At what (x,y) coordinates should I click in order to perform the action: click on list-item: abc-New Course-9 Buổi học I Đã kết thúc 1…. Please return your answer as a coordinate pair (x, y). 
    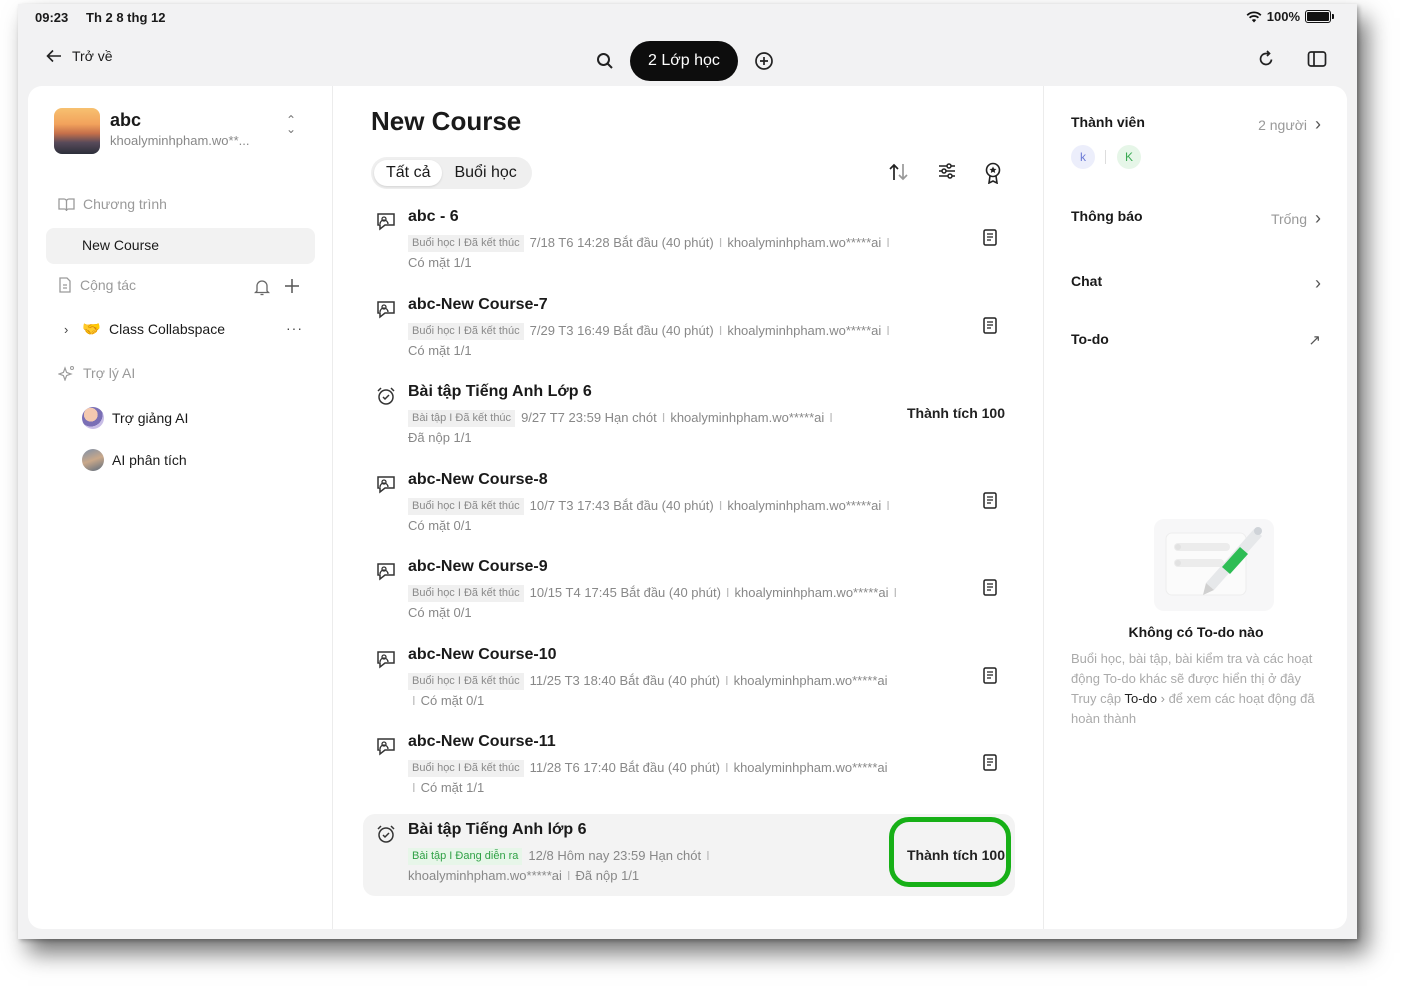
    Looking at the image, I should click on (689, 592).